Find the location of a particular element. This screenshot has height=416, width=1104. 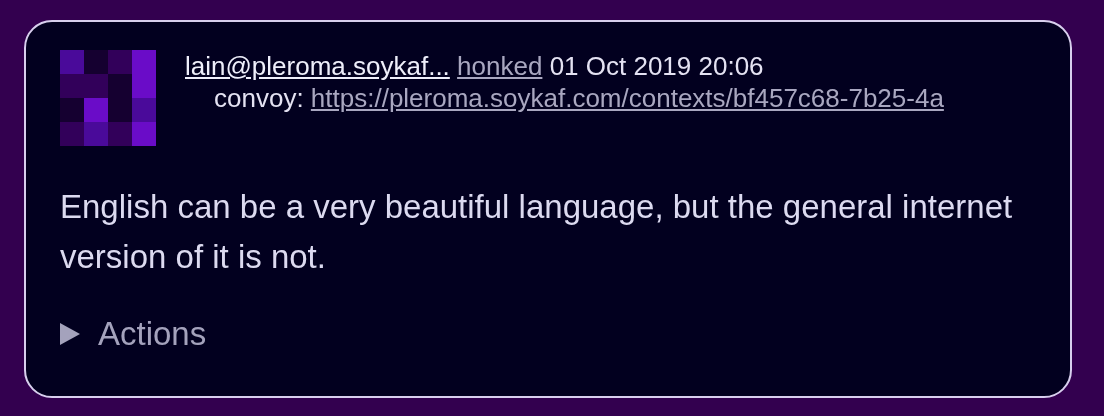

convoy-link: https://pleroma.soykaf.com/contexts/bf457c68-7b25-4a is located at coordinates (627, 98).